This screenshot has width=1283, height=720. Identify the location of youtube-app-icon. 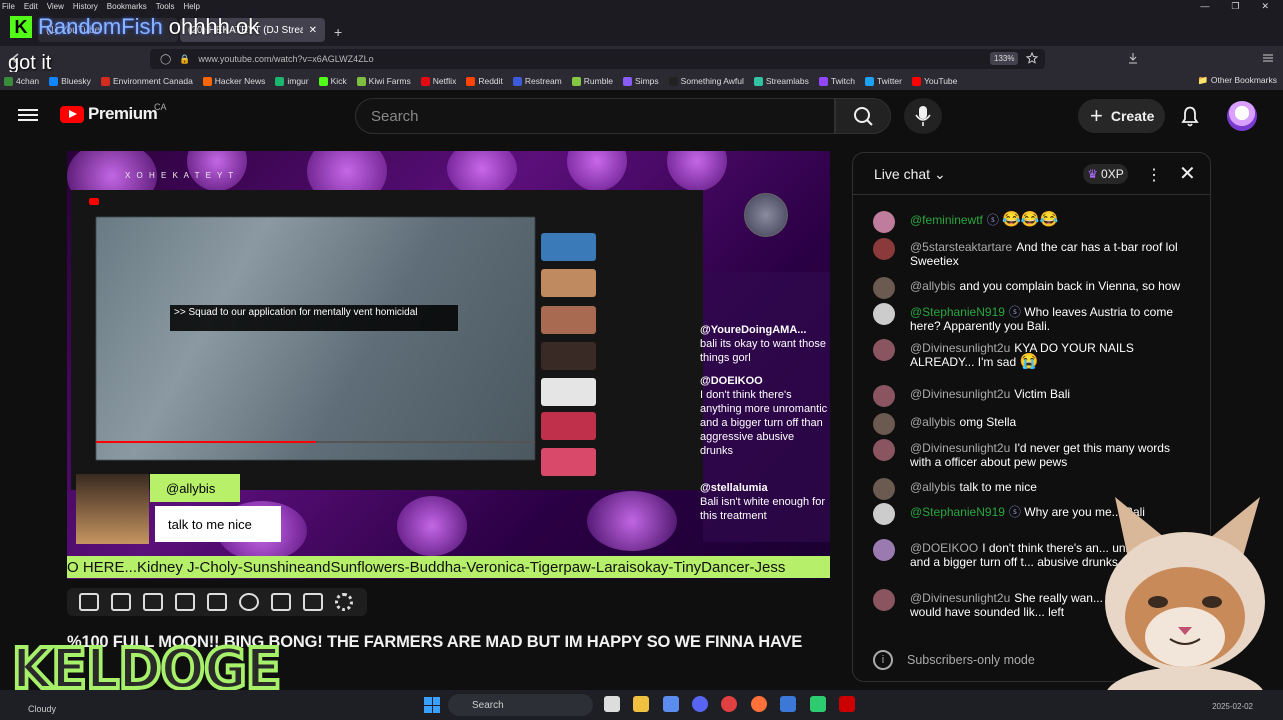
(847, 704).